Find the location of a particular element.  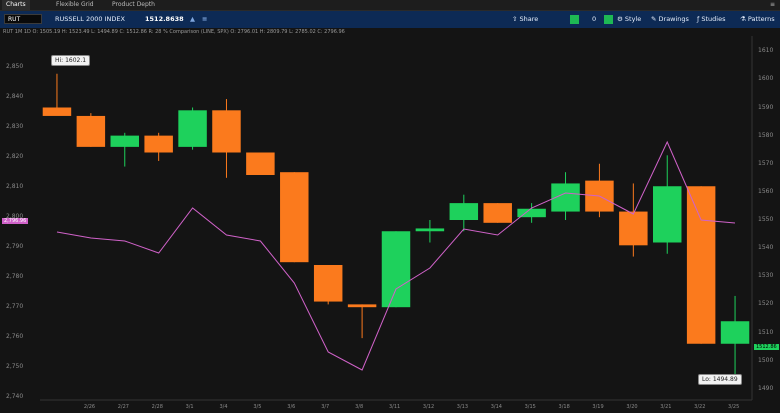

left-axis-tick: 2,760 is located at coordinates (15, 336).